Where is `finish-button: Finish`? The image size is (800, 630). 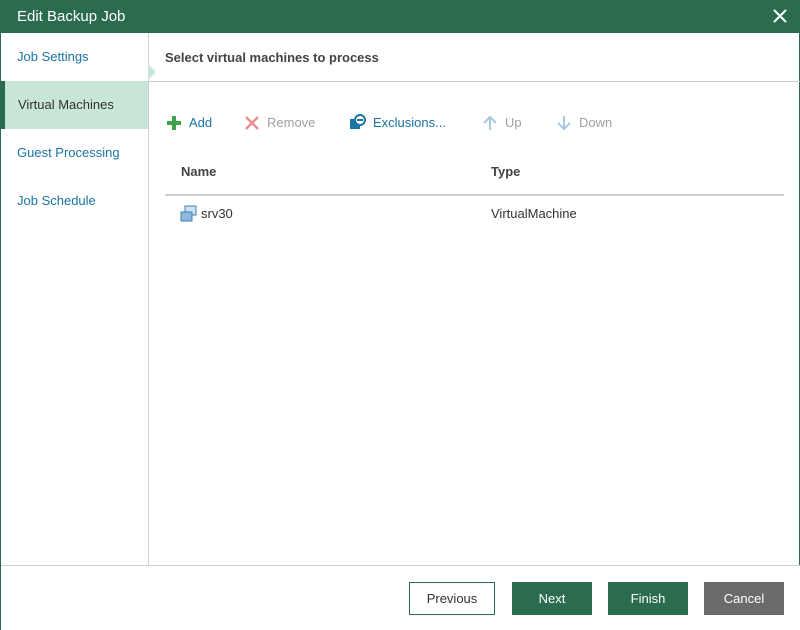
finish-button: Finish is located at coordinates (648, 598).